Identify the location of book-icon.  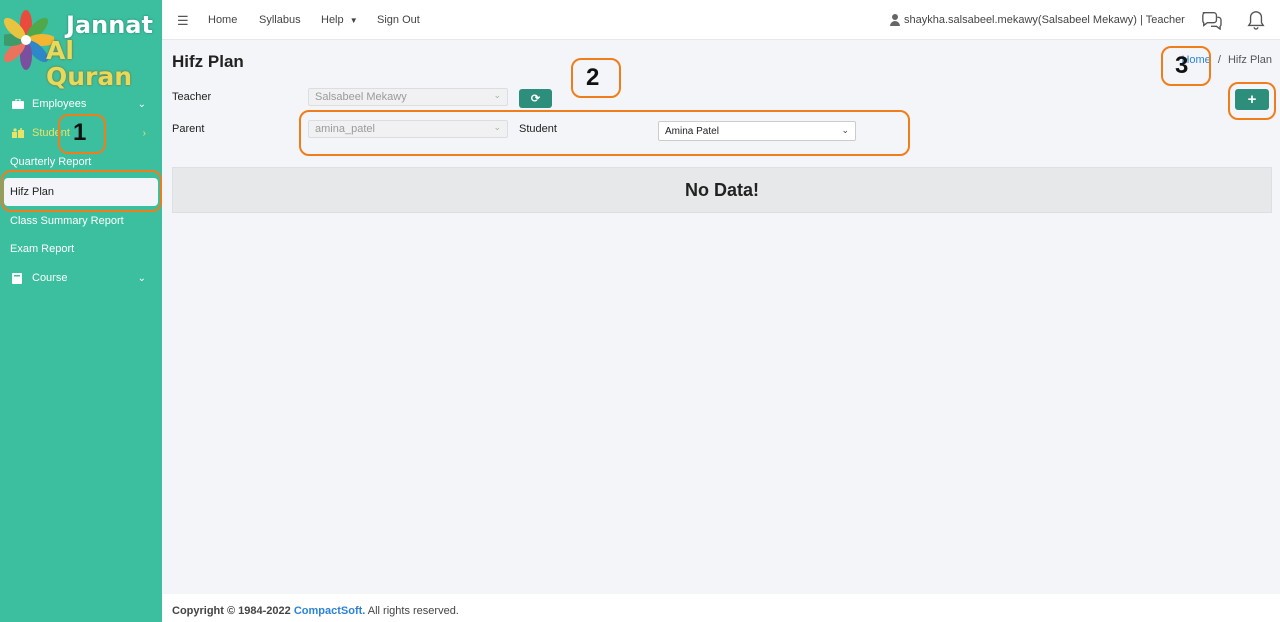
(18, 278).